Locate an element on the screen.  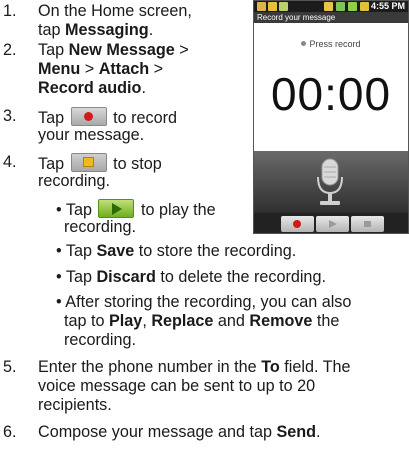
screen-title: Record your message is located at coordinates (331, 17).